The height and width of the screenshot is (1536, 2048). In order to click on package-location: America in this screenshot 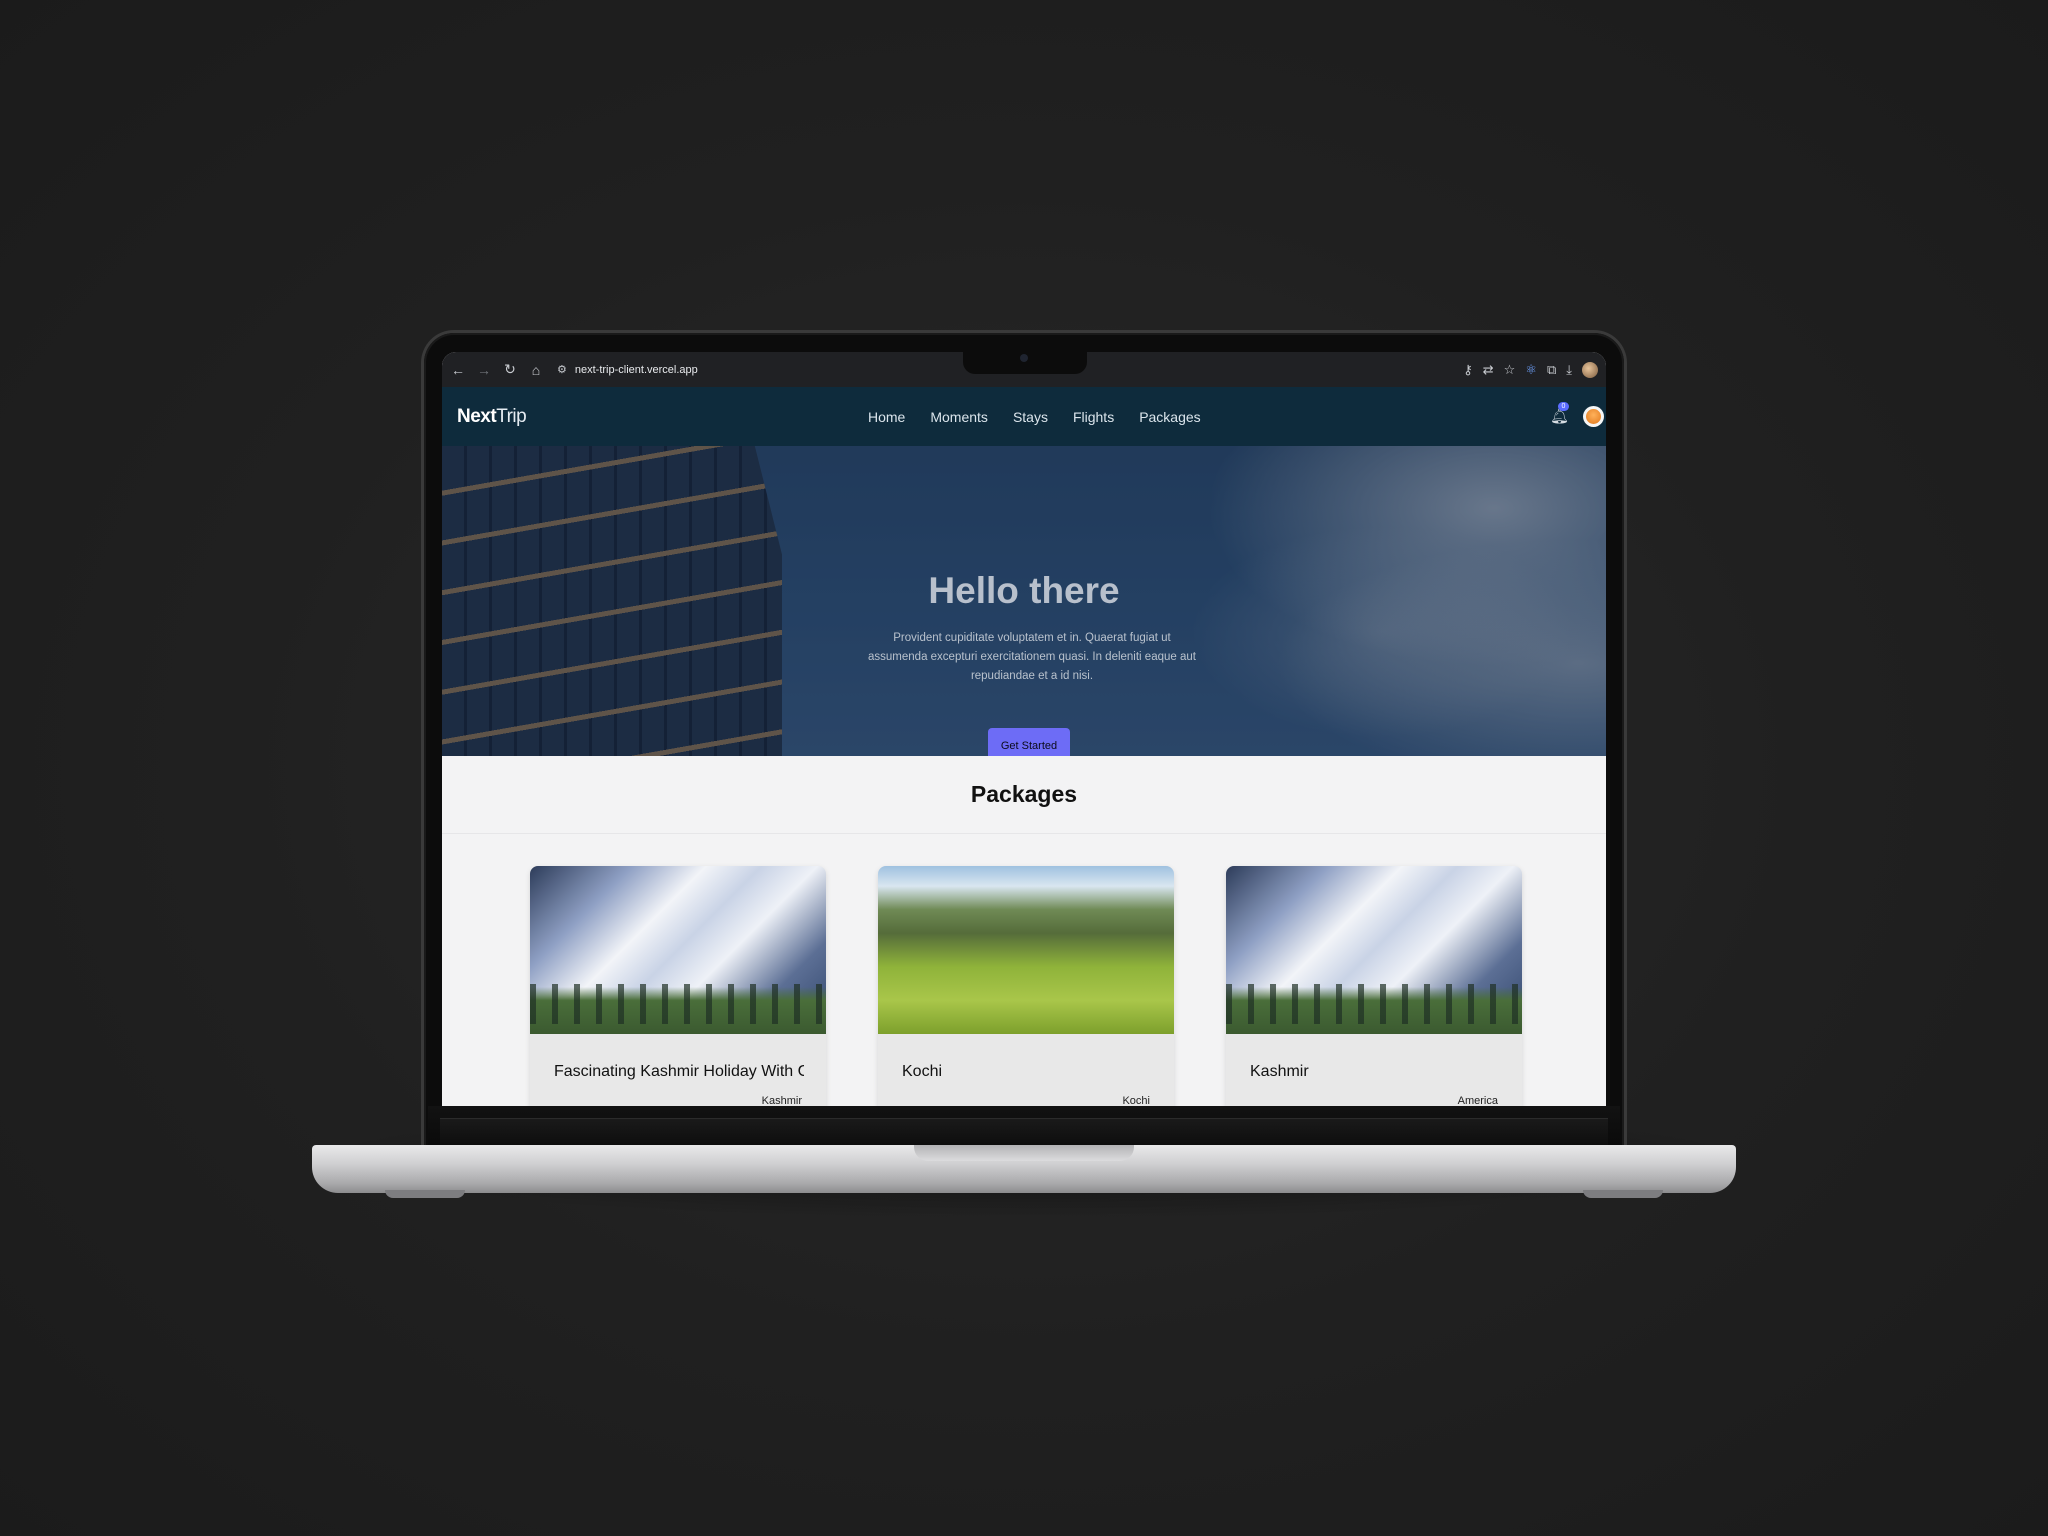, I will do `click(1477, 1100)`.